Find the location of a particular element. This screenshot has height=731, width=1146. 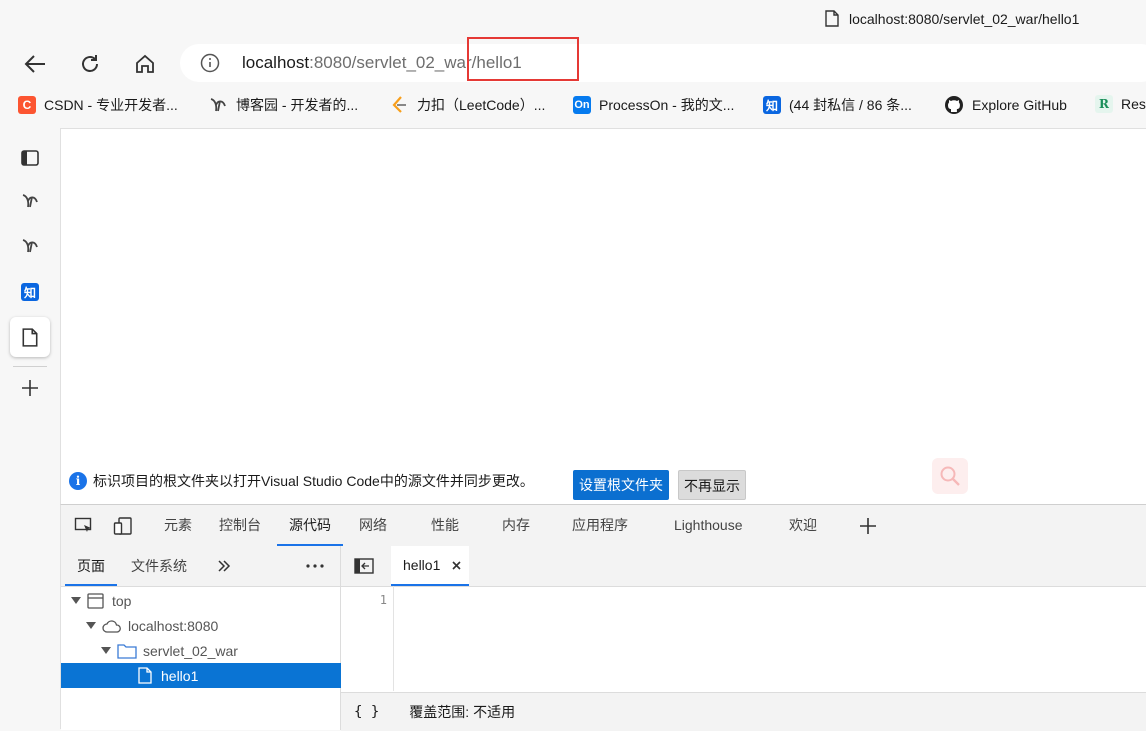

sidebar-tab-zhihu: 知 is located at coordinates (30, 292).